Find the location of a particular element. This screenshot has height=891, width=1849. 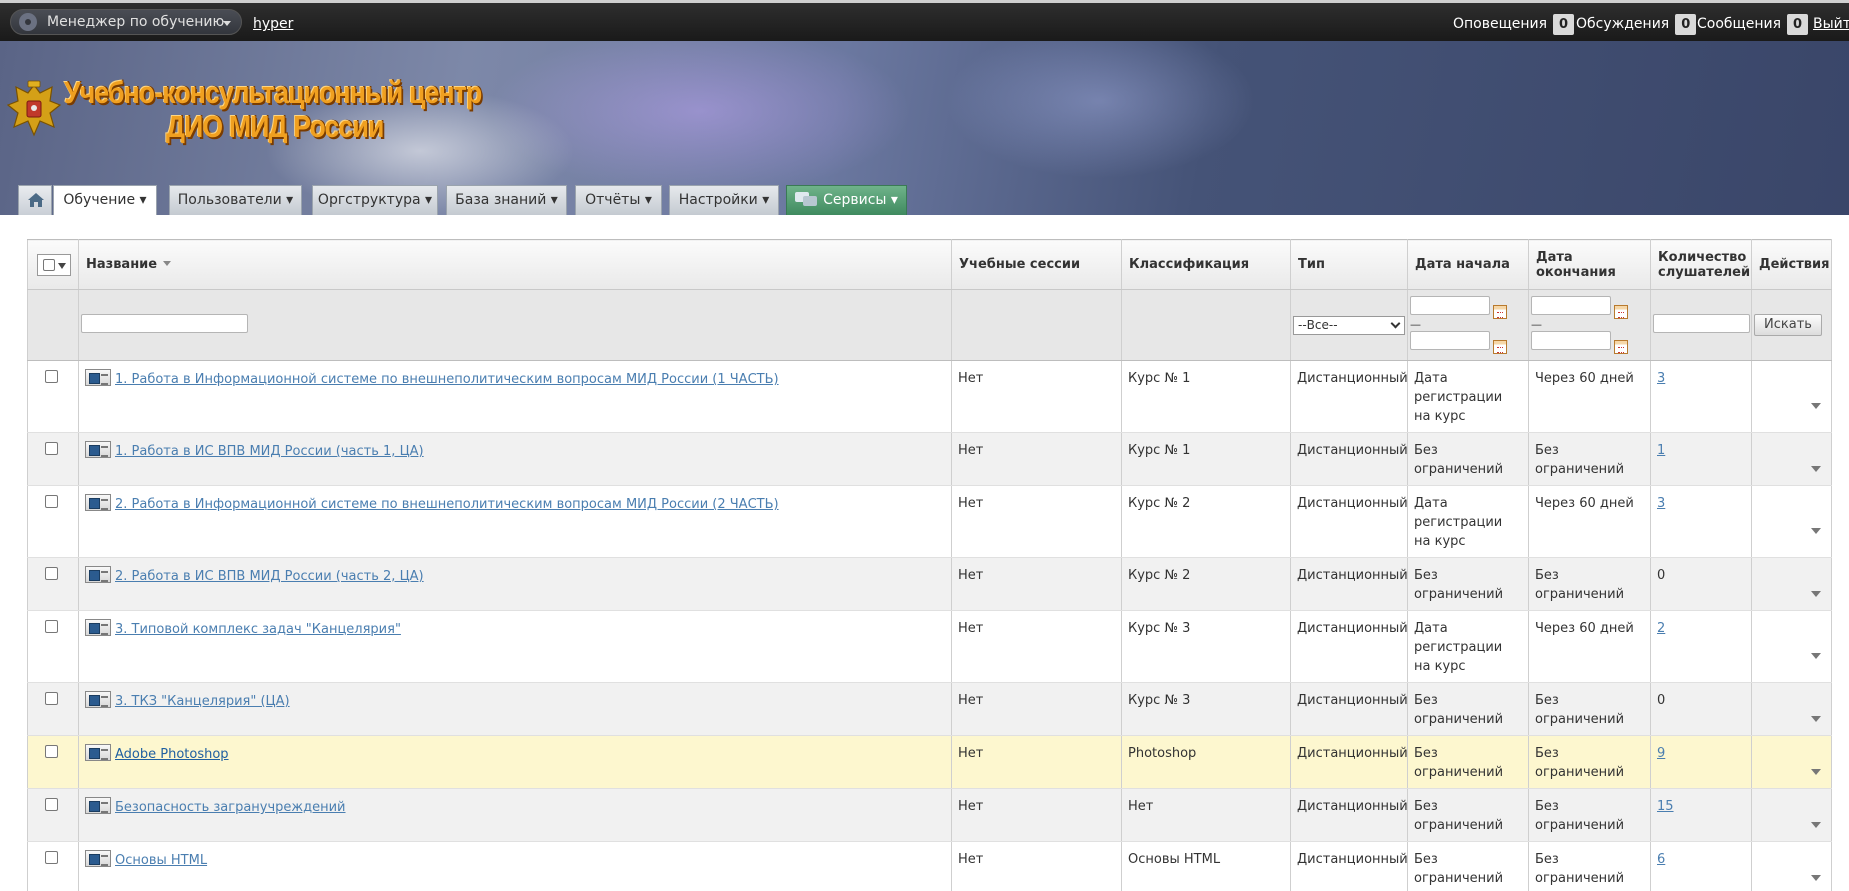

home-button is located at coordinates (35, 200).